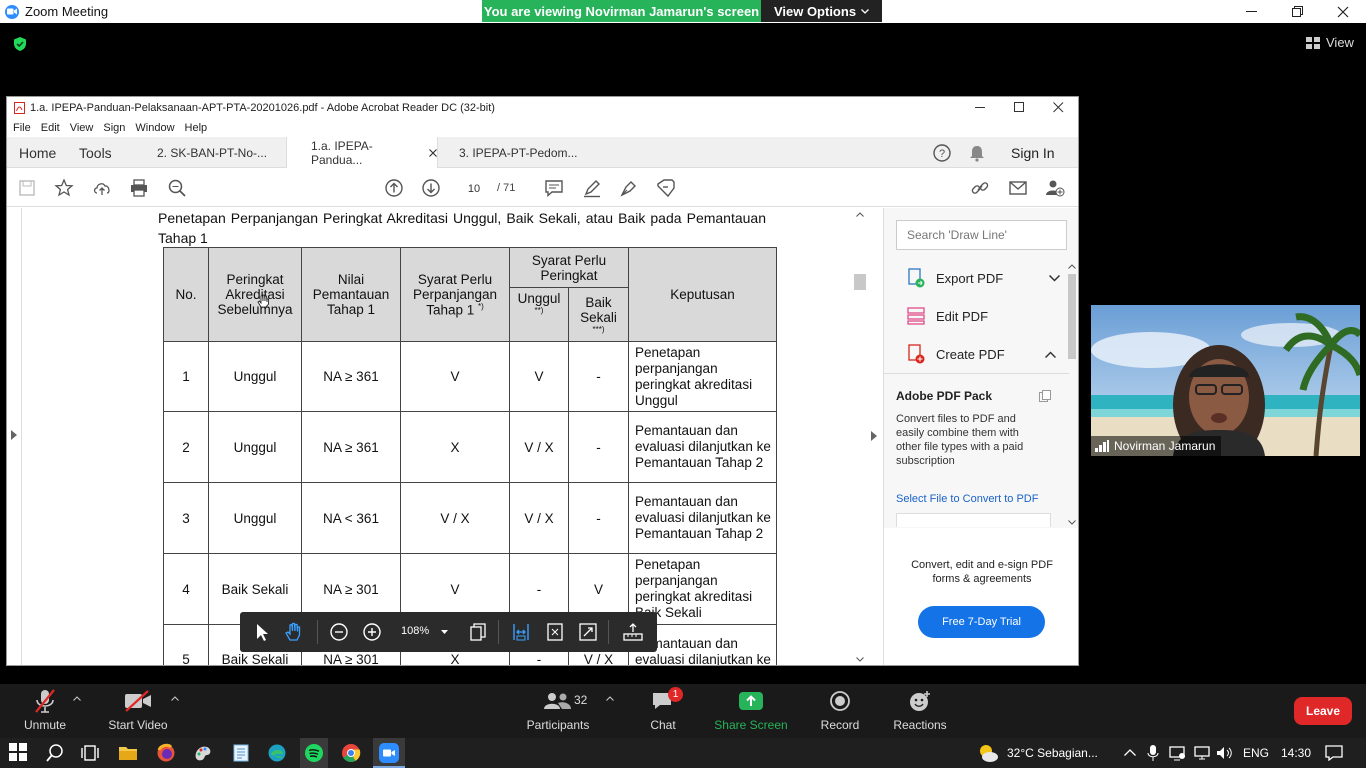  I want to click on select-file-link: Select File to Convert to PDF, so click(967, 499).